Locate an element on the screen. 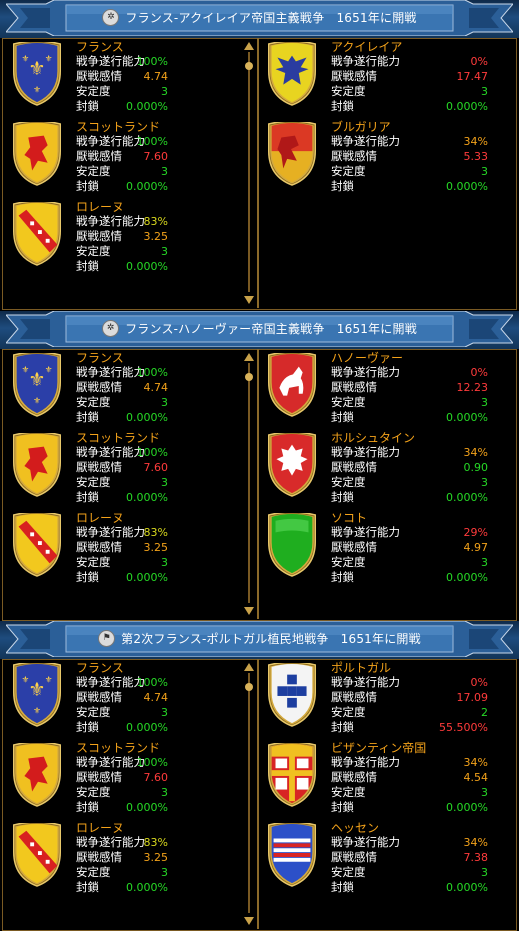 Image resolution: width=519 pixels, height=931 pixels. sokoto-shield-icon is located at coordinates (292, 544).